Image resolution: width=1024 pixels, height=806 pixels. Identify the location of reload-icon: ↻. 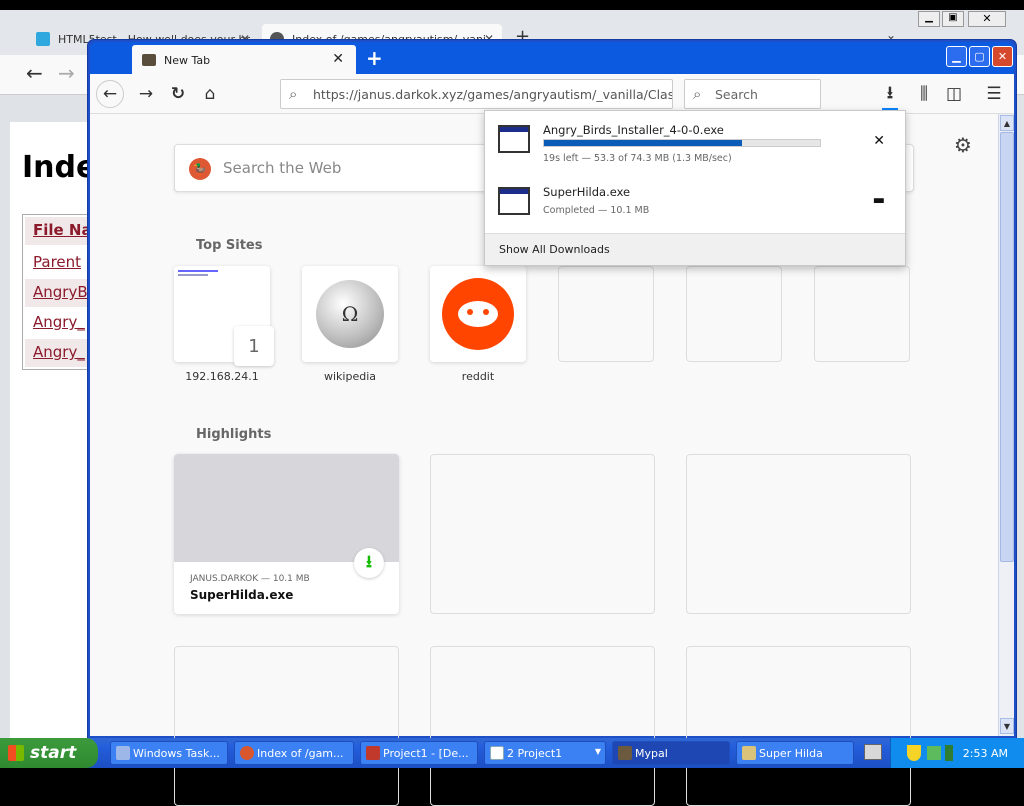
(178, 94).